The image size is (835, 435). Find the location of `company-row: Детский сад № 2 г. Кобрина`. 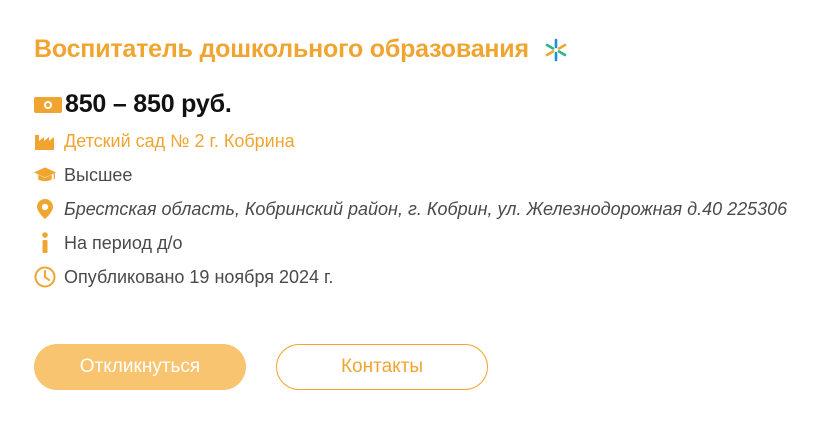

company-row: Детский сад № 2 г. Кобрина is located at coordinates (164, 141).